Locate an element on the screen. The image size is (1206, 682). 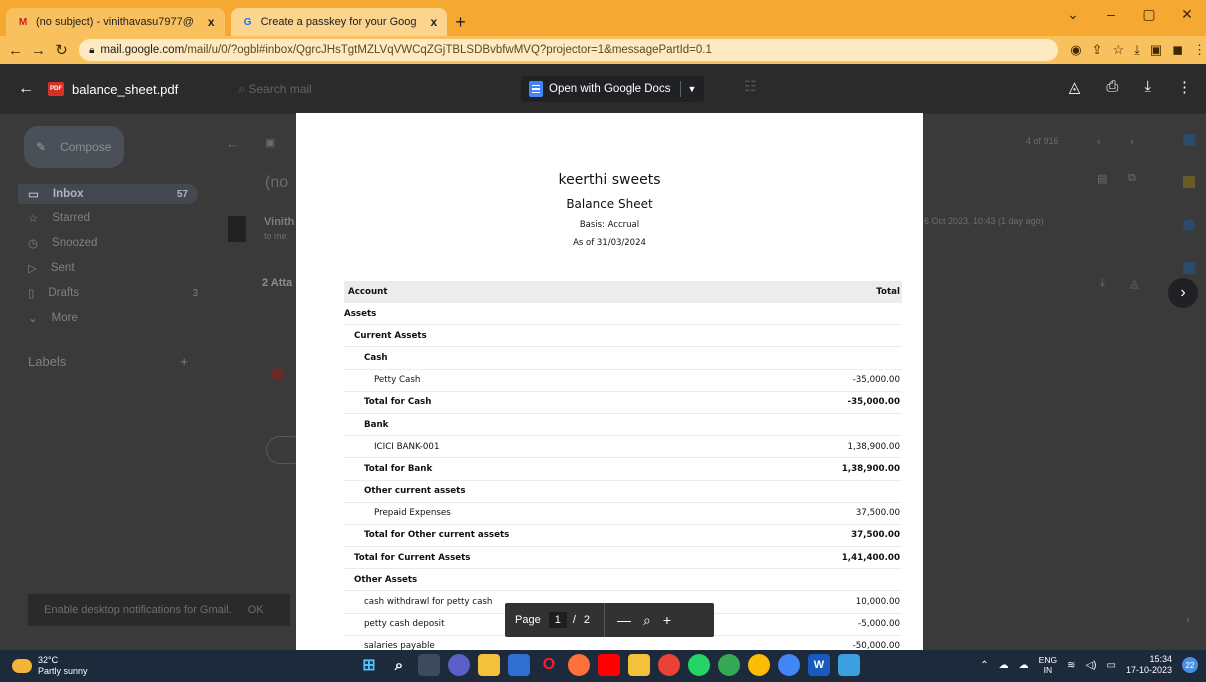
youtube-icon is located at coordinates (609, 665).